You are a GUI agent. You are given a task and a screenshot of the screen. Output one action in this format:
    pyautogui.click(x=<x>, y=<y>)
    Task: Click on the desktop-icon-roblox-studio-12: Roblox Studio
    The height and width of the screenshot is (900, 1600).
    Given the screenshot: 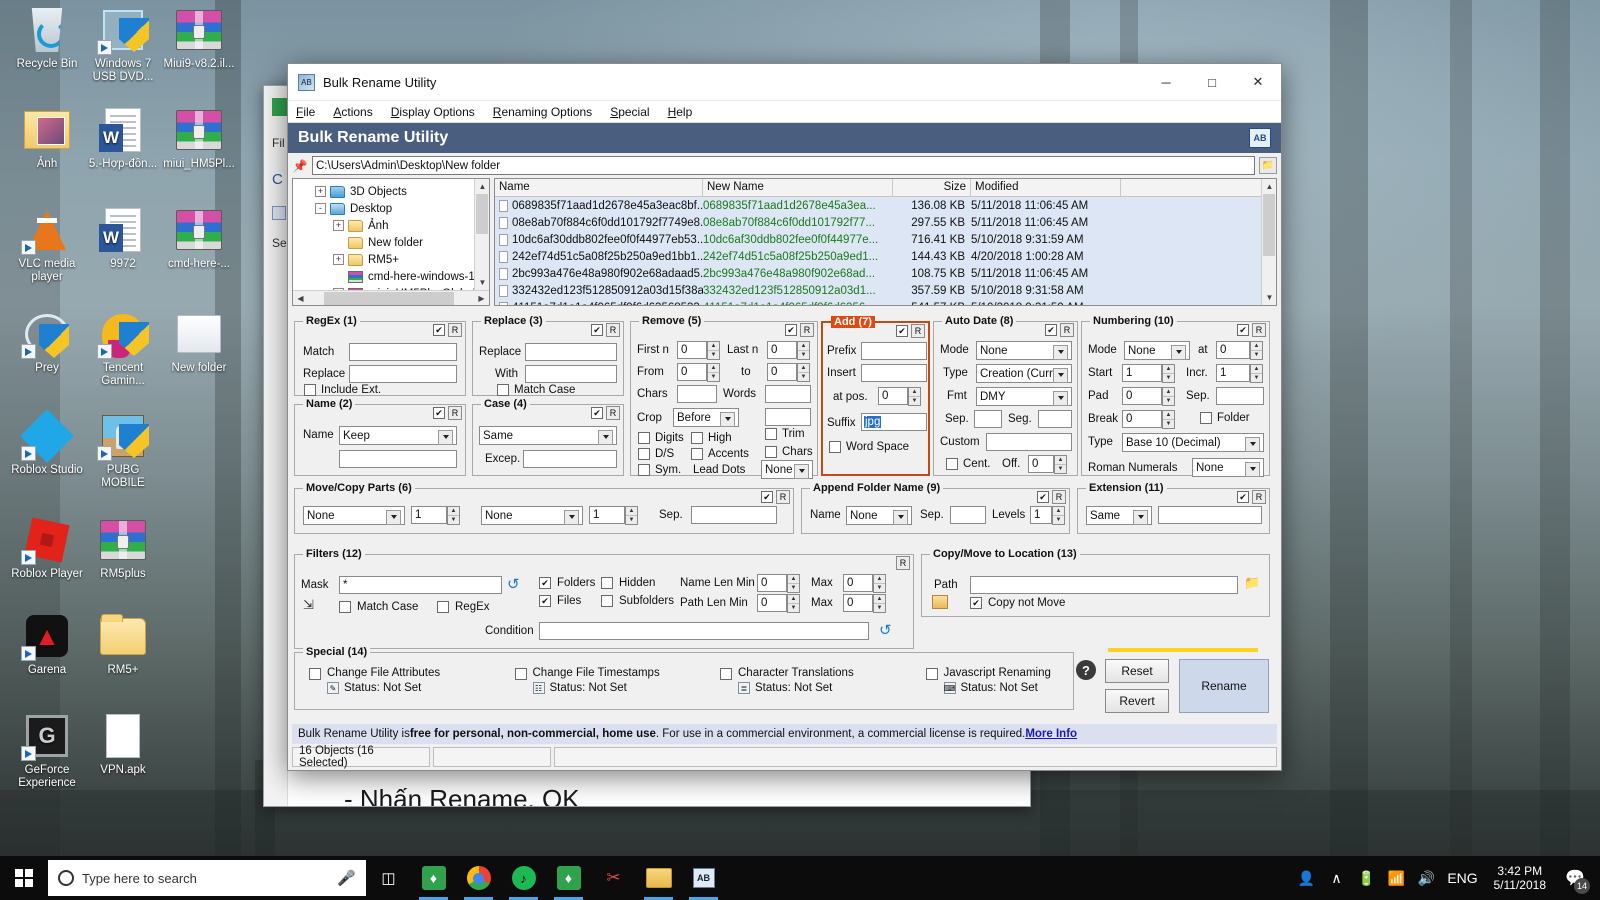 What is the action you would take?
    pyautogui.click(x=47, y=443)
    